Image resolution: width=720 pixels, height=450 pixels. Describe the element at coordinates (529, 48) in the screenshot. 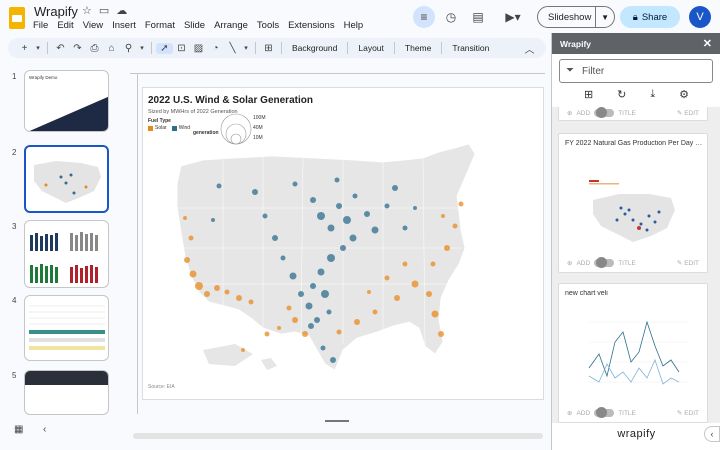

I see `chevron-up-icon: ︿` at that location.